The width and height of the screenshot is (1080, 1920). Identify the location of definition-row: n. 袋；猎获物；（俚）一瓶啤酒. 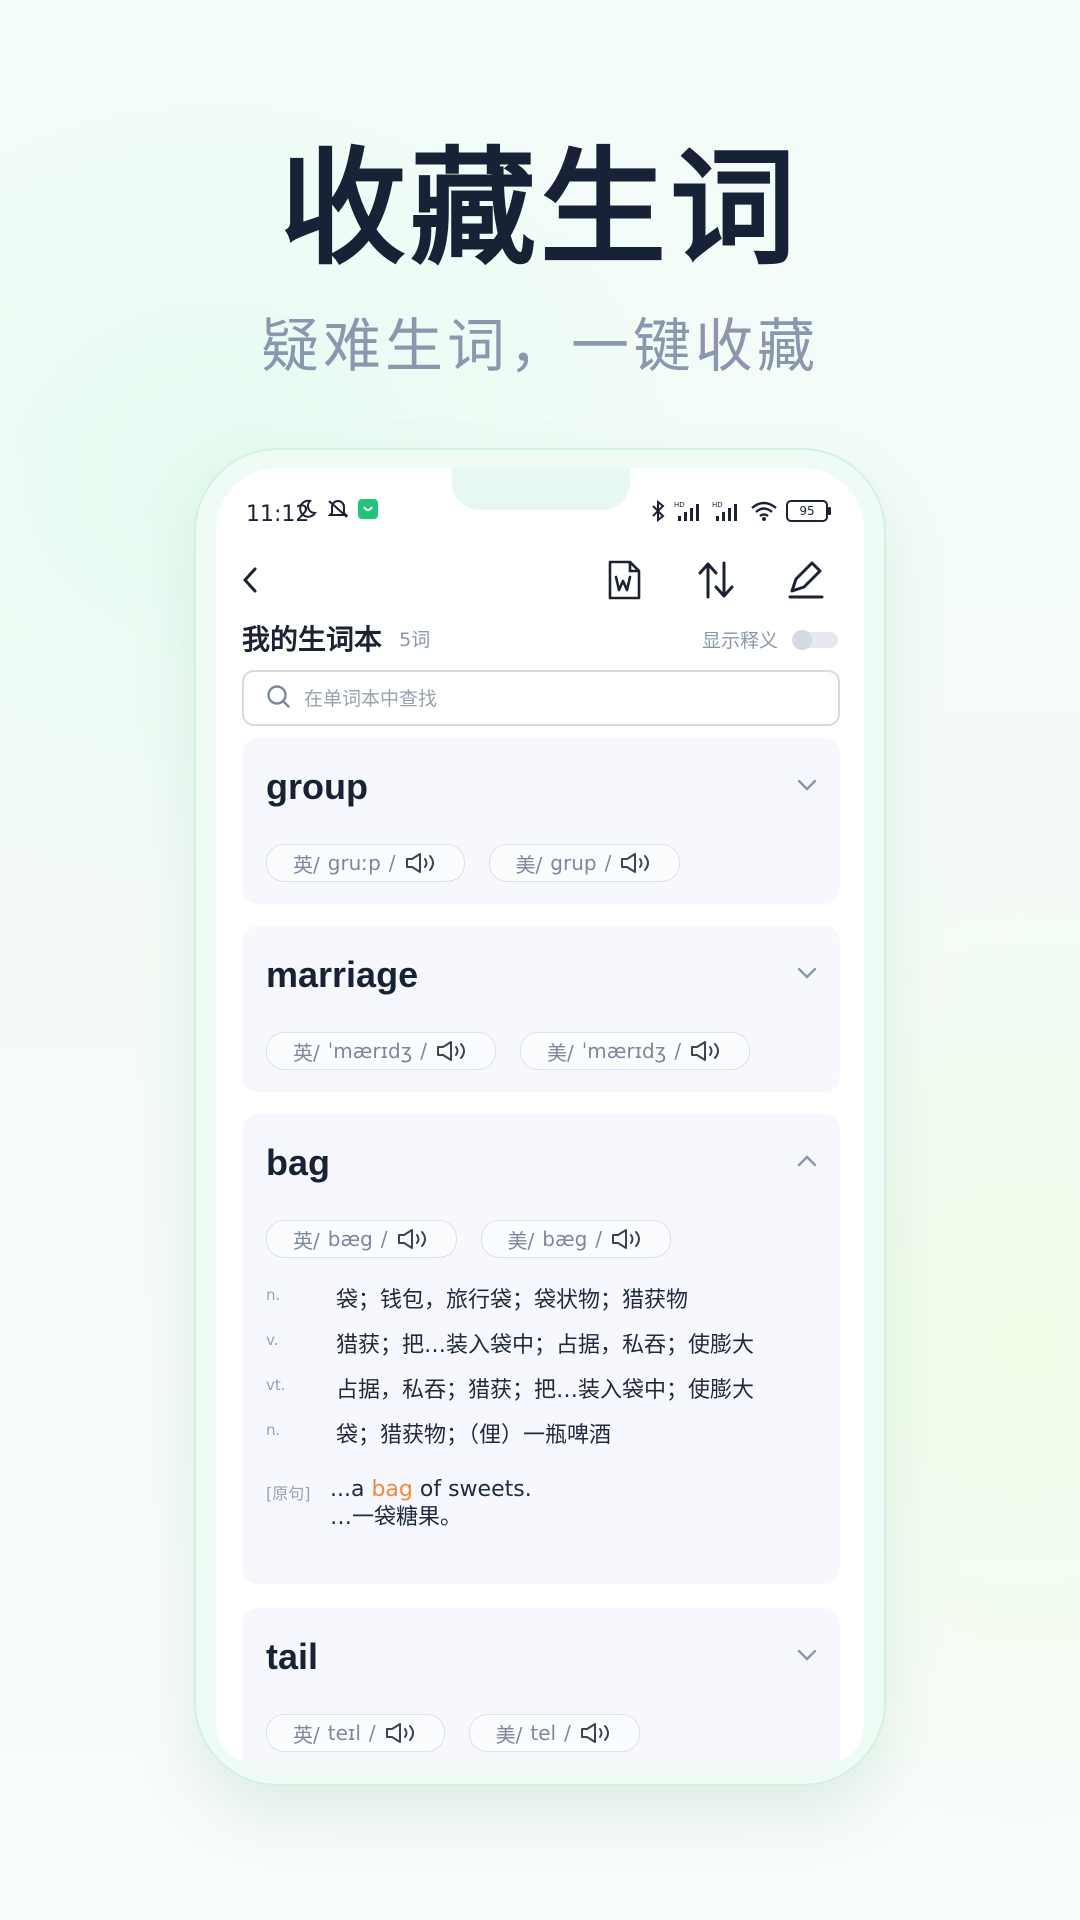
(546, 1439).